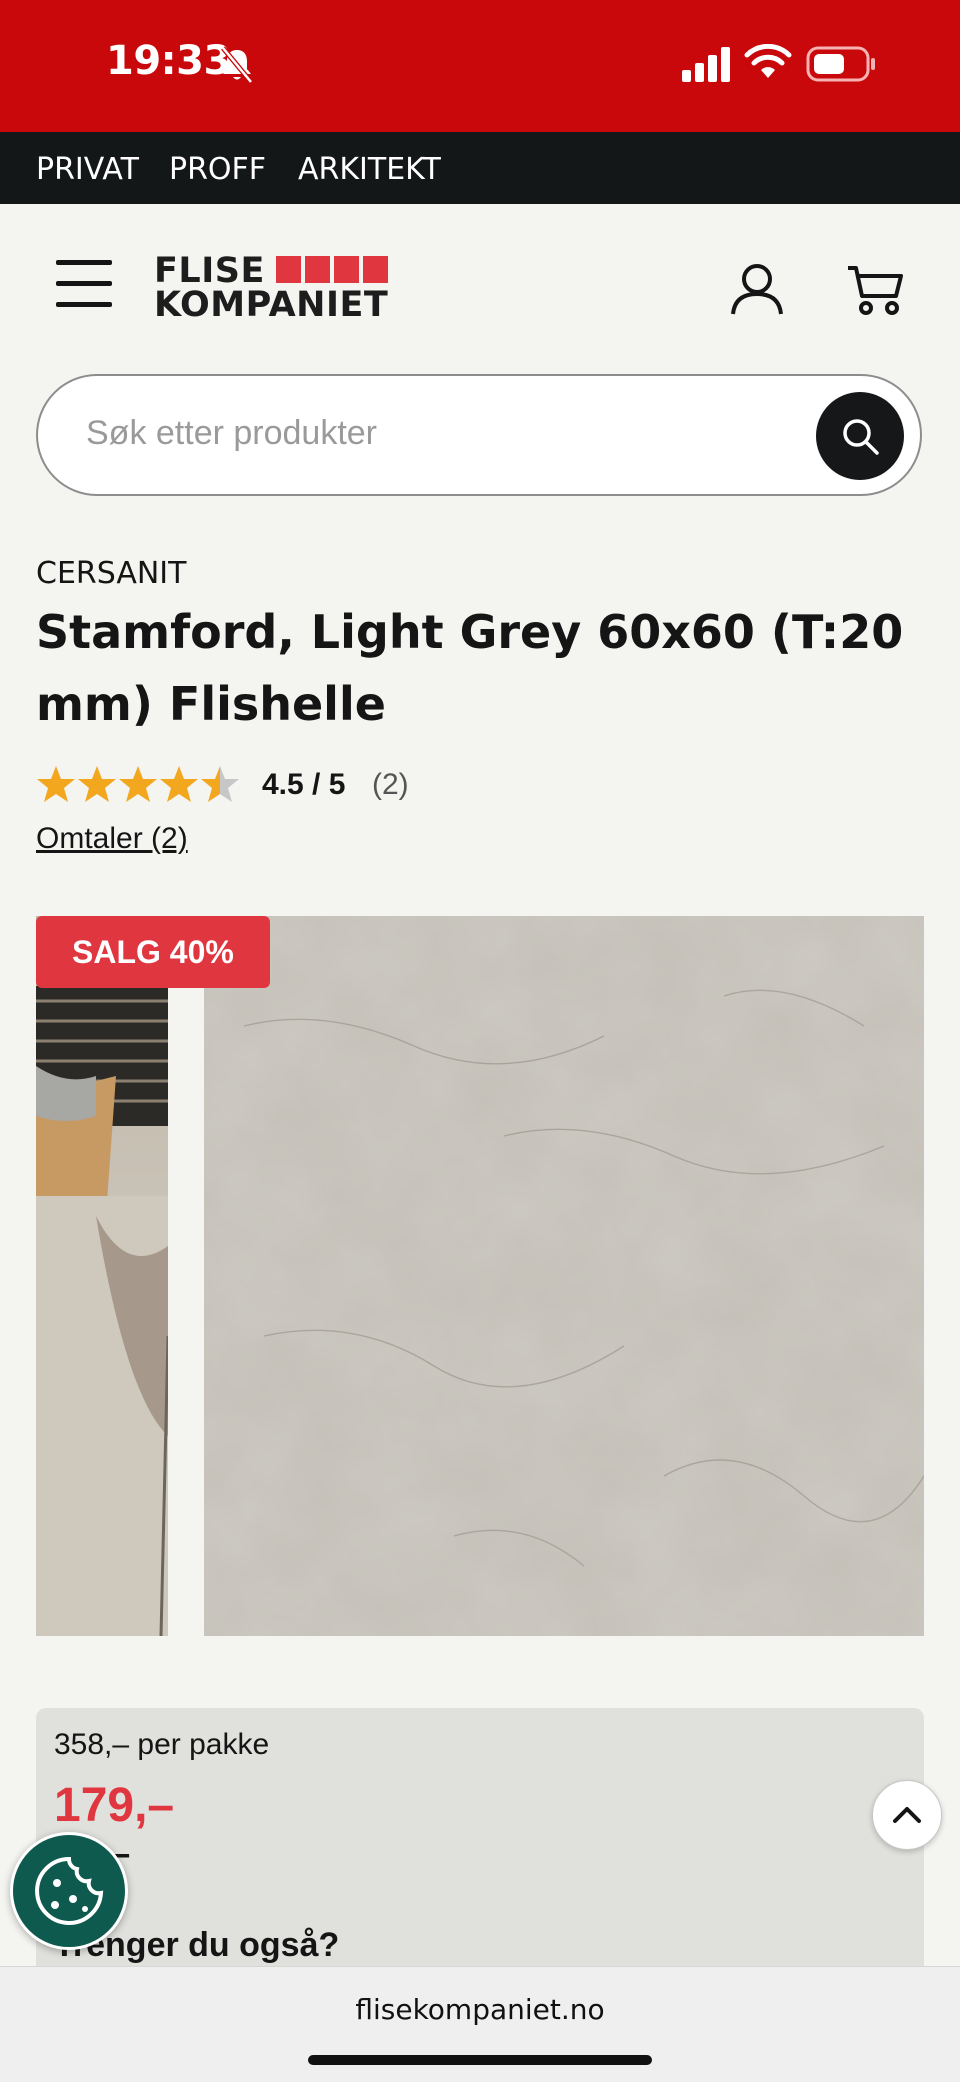 This screenshot has height=2082, width=960. I want to click on segment-proff: PROFF, so click(217, 169).